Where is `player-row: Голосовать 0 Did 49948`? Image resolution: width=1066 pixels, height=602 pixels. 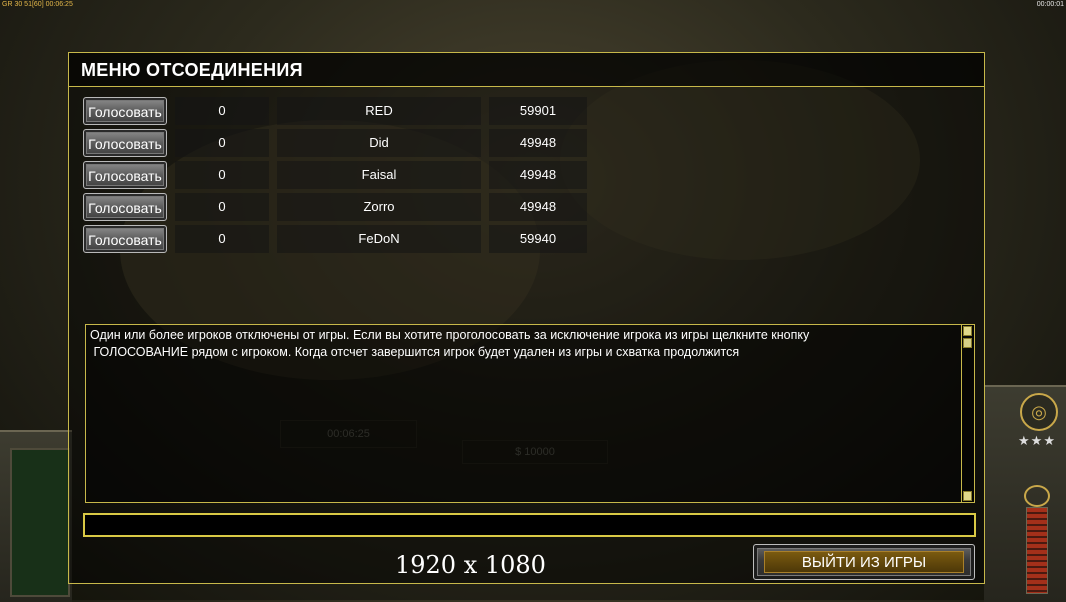
player-row: Голосовать 0 Did 49948 is located at coordinates (338, 143).